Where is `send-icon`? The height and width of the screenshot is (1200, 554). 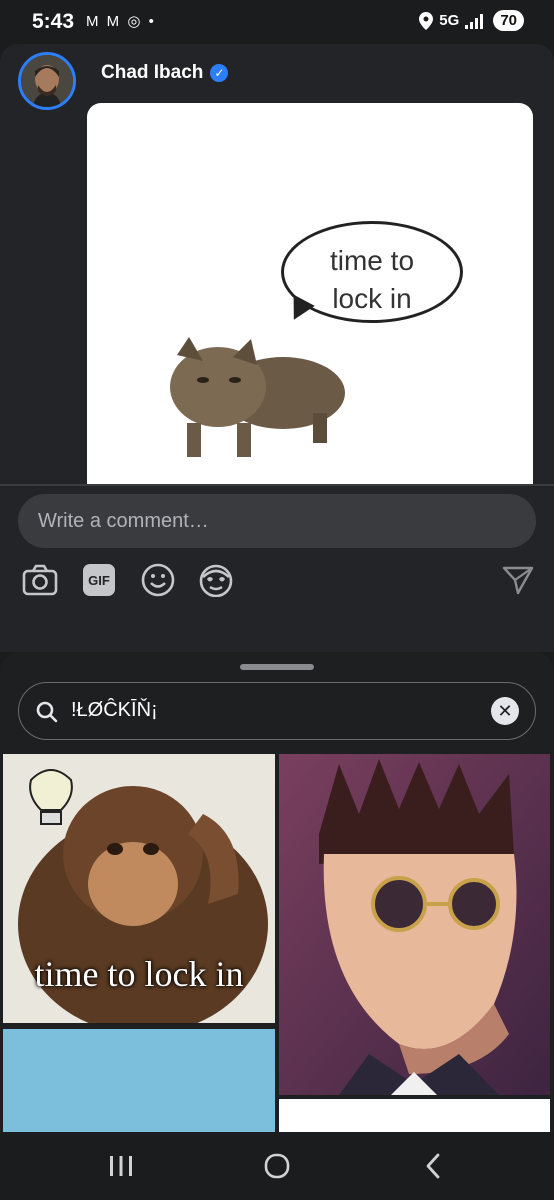 send-icon is located at coordinates (518, 580).